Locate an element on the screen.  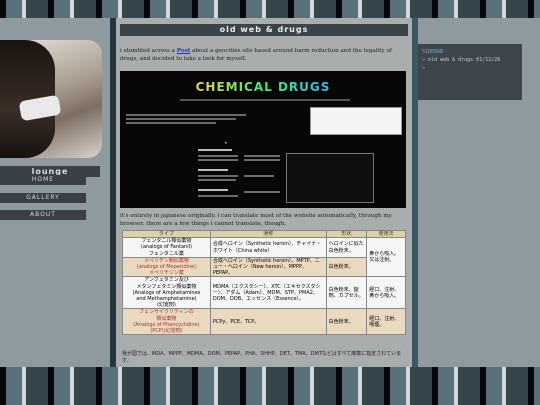
table-header: 形状 is located at coordinates (346, 234).